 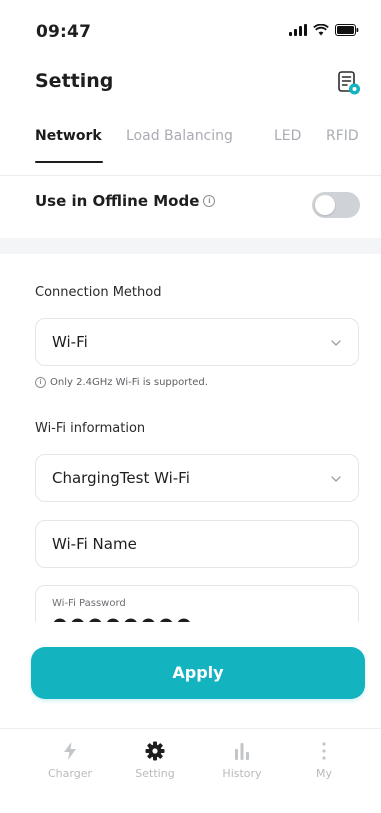 I want to click on offline-mode-row: Use in Offline Mode i, so click(x=125, y=201).